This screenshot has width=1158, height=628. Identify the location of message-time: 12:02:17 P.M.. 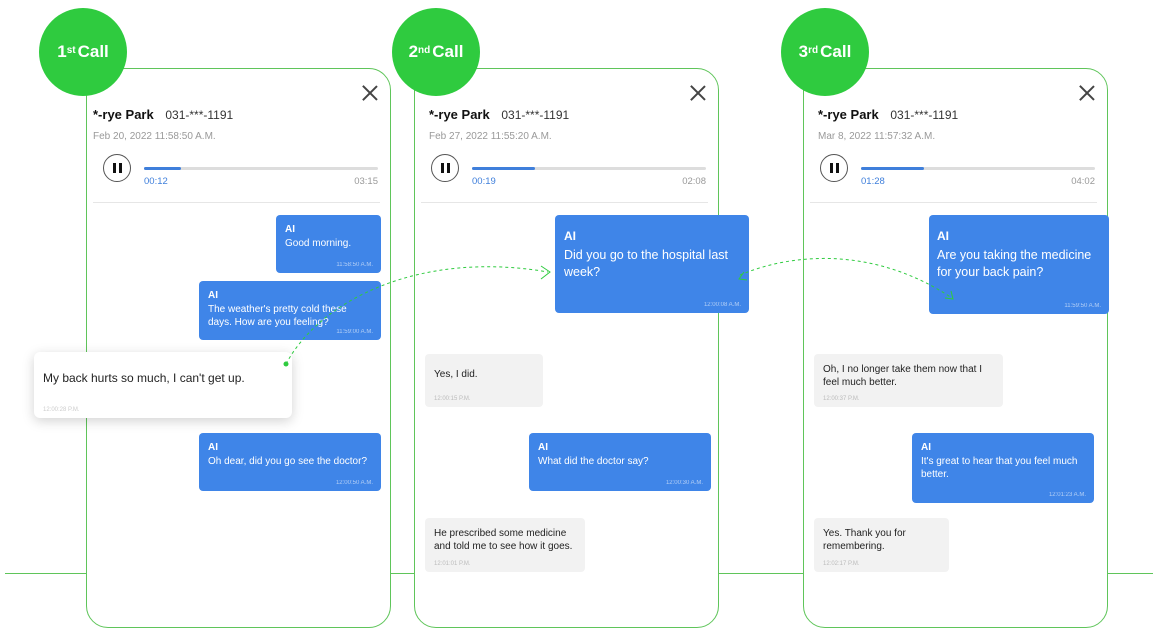
(841, 564).